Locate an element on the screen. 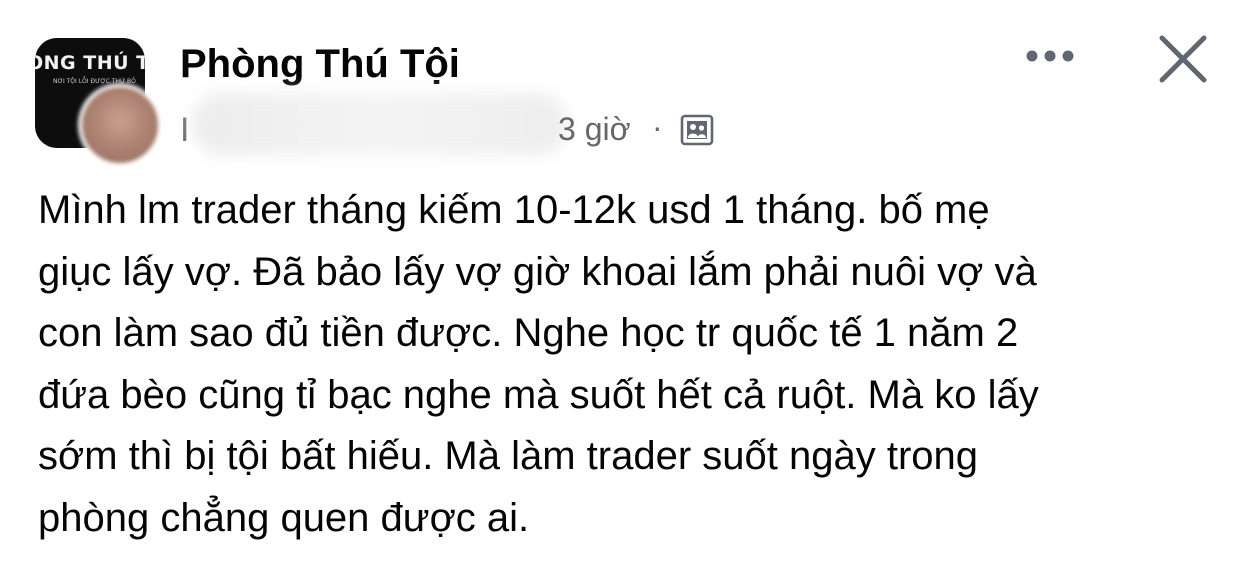  more-options-icon is located at coordinates (1050, 56).